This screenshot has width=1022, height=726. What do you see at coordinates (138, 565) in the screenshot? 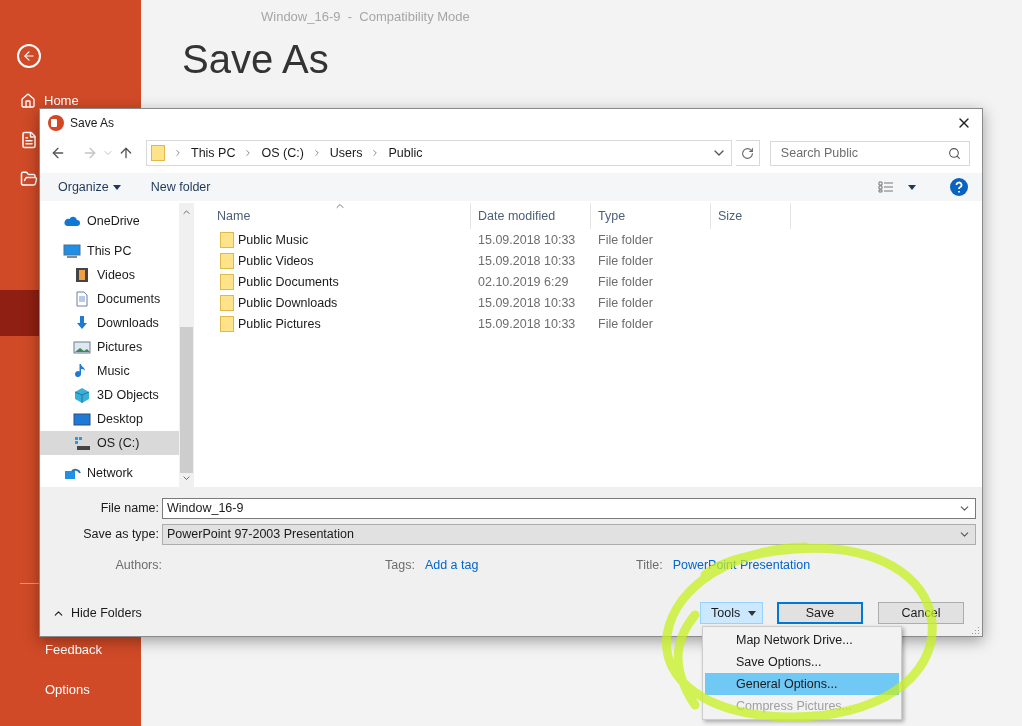
I see `field-label: Authors:` at bounding box center [138, 565].